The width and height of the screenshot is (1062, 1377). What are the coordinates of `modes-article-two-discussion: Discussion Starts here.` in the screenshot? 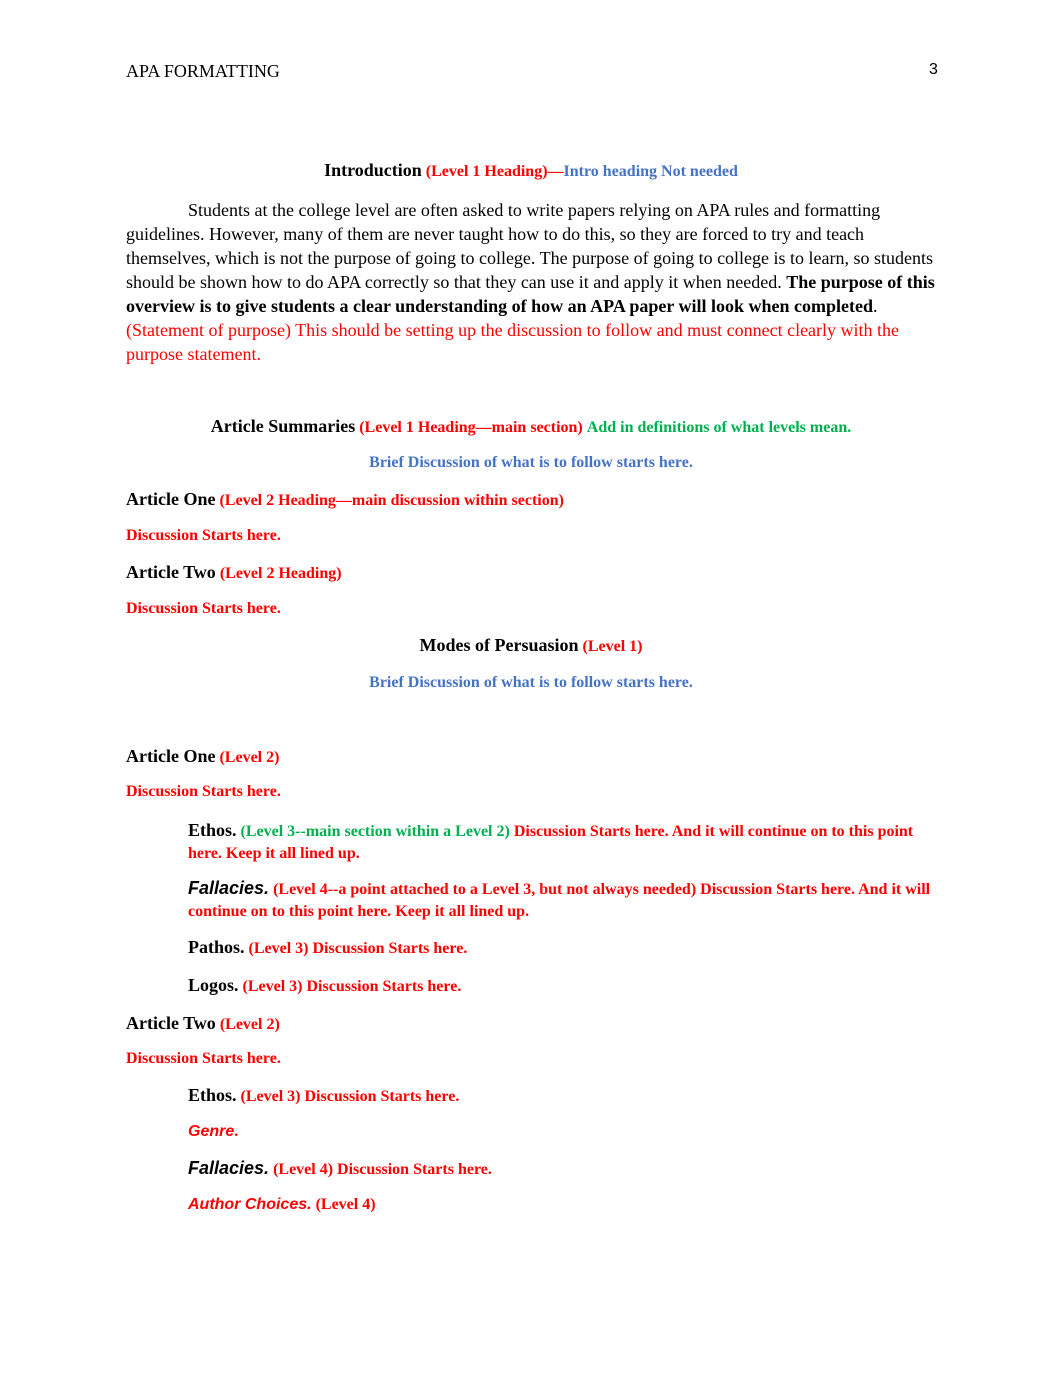 It's located at (203, 1058).